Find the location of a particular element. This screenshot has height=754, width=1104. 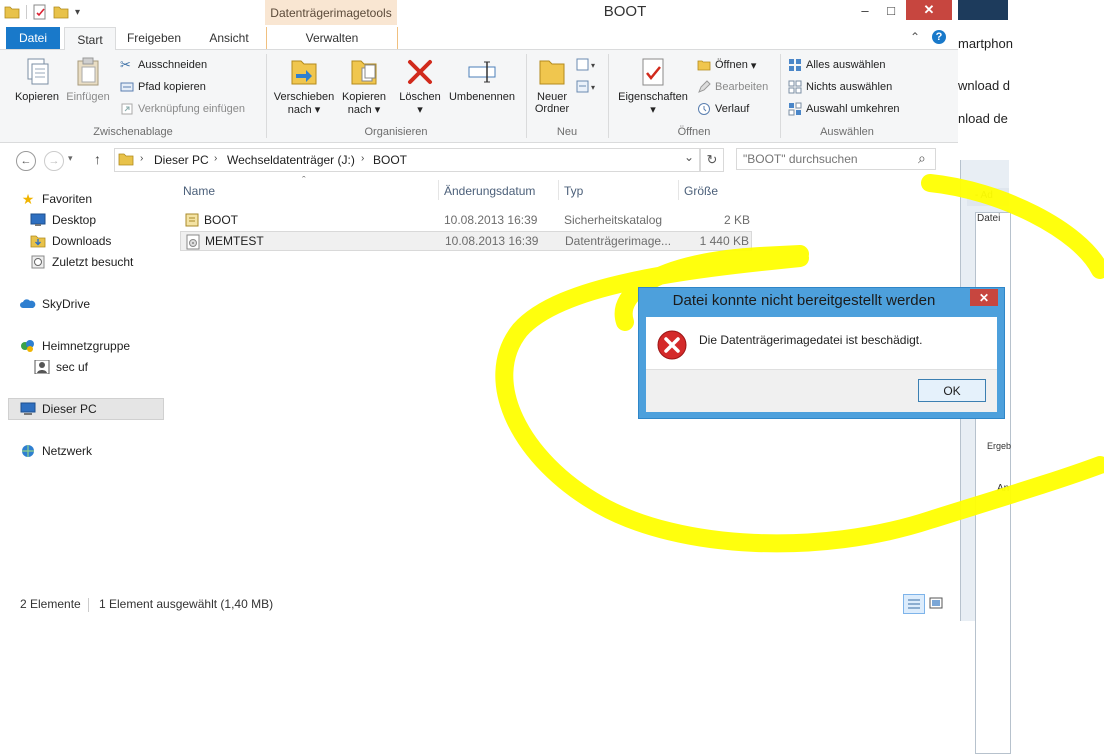

nav-item-homegroup: Heimnetzgruppe is located at coordinates (75, 346).